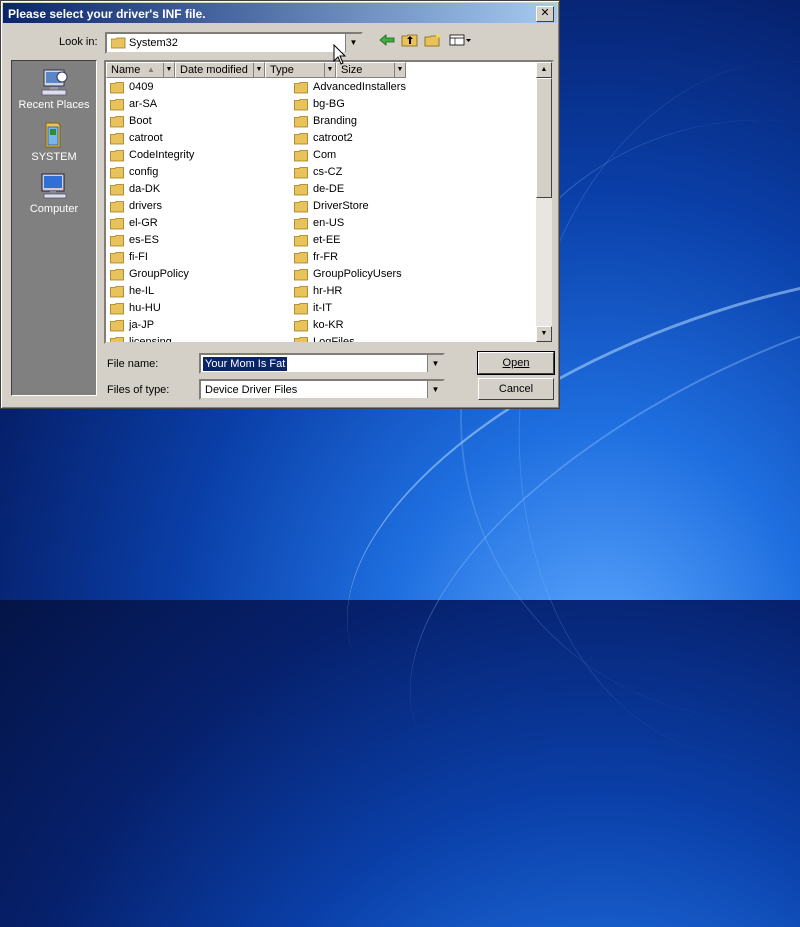 The height and width of the screenshot is (927, 800). What do you see at coordinates (326, 257) in the screenshot?
I see `file-name: fr-FR` at bounding box center [326, 257].